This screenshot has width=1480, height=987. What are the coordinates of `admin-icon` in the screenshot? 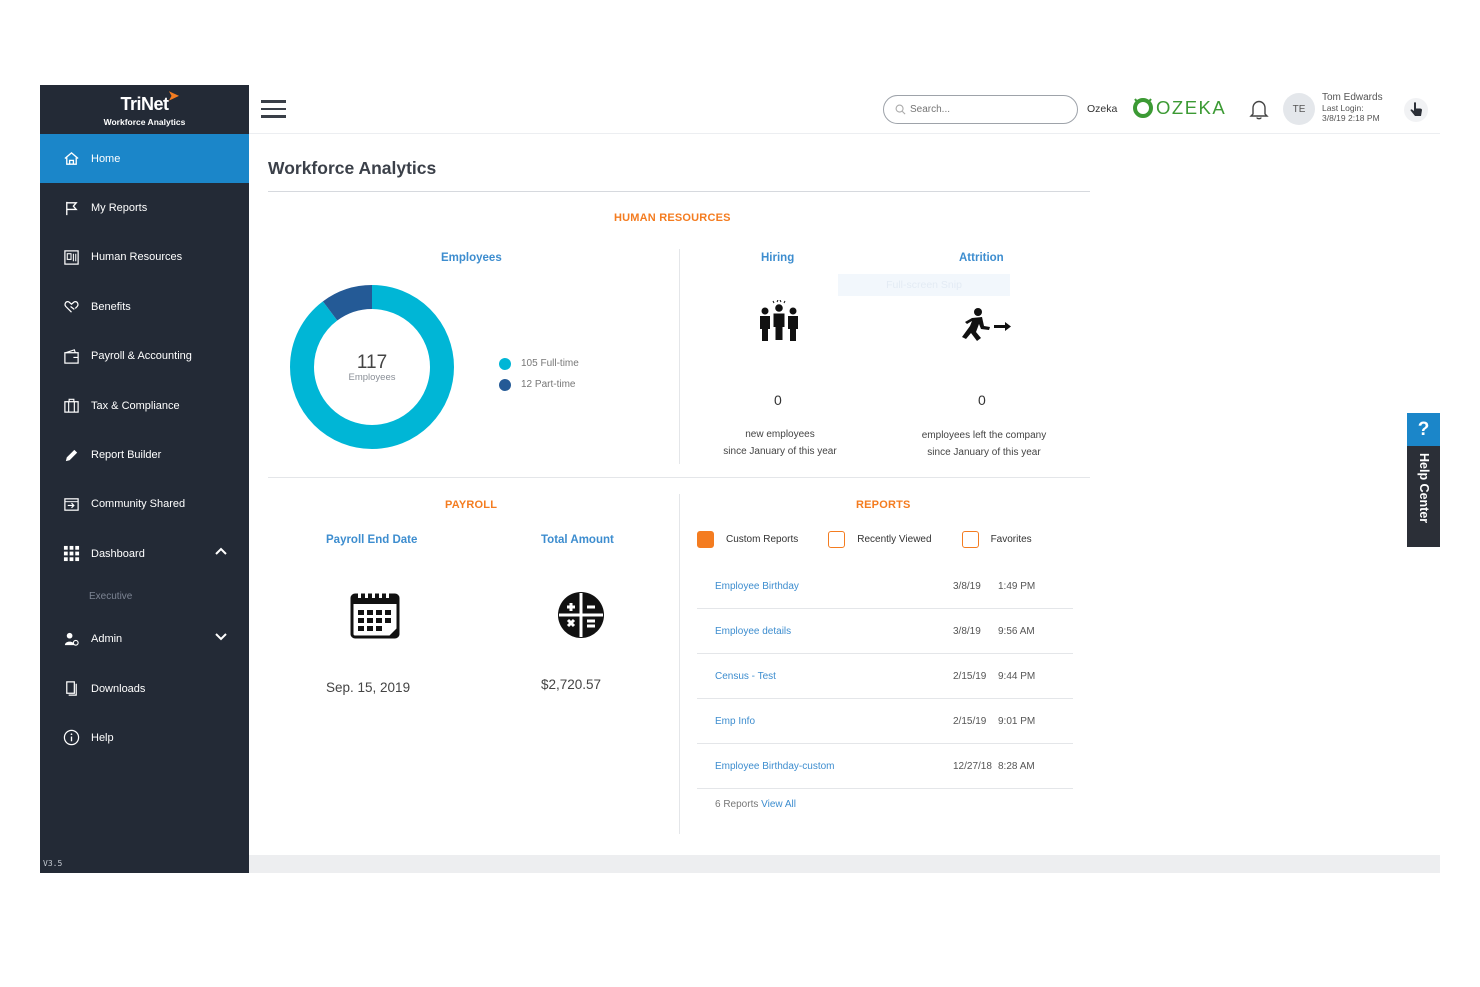 It's located at (71, 639).